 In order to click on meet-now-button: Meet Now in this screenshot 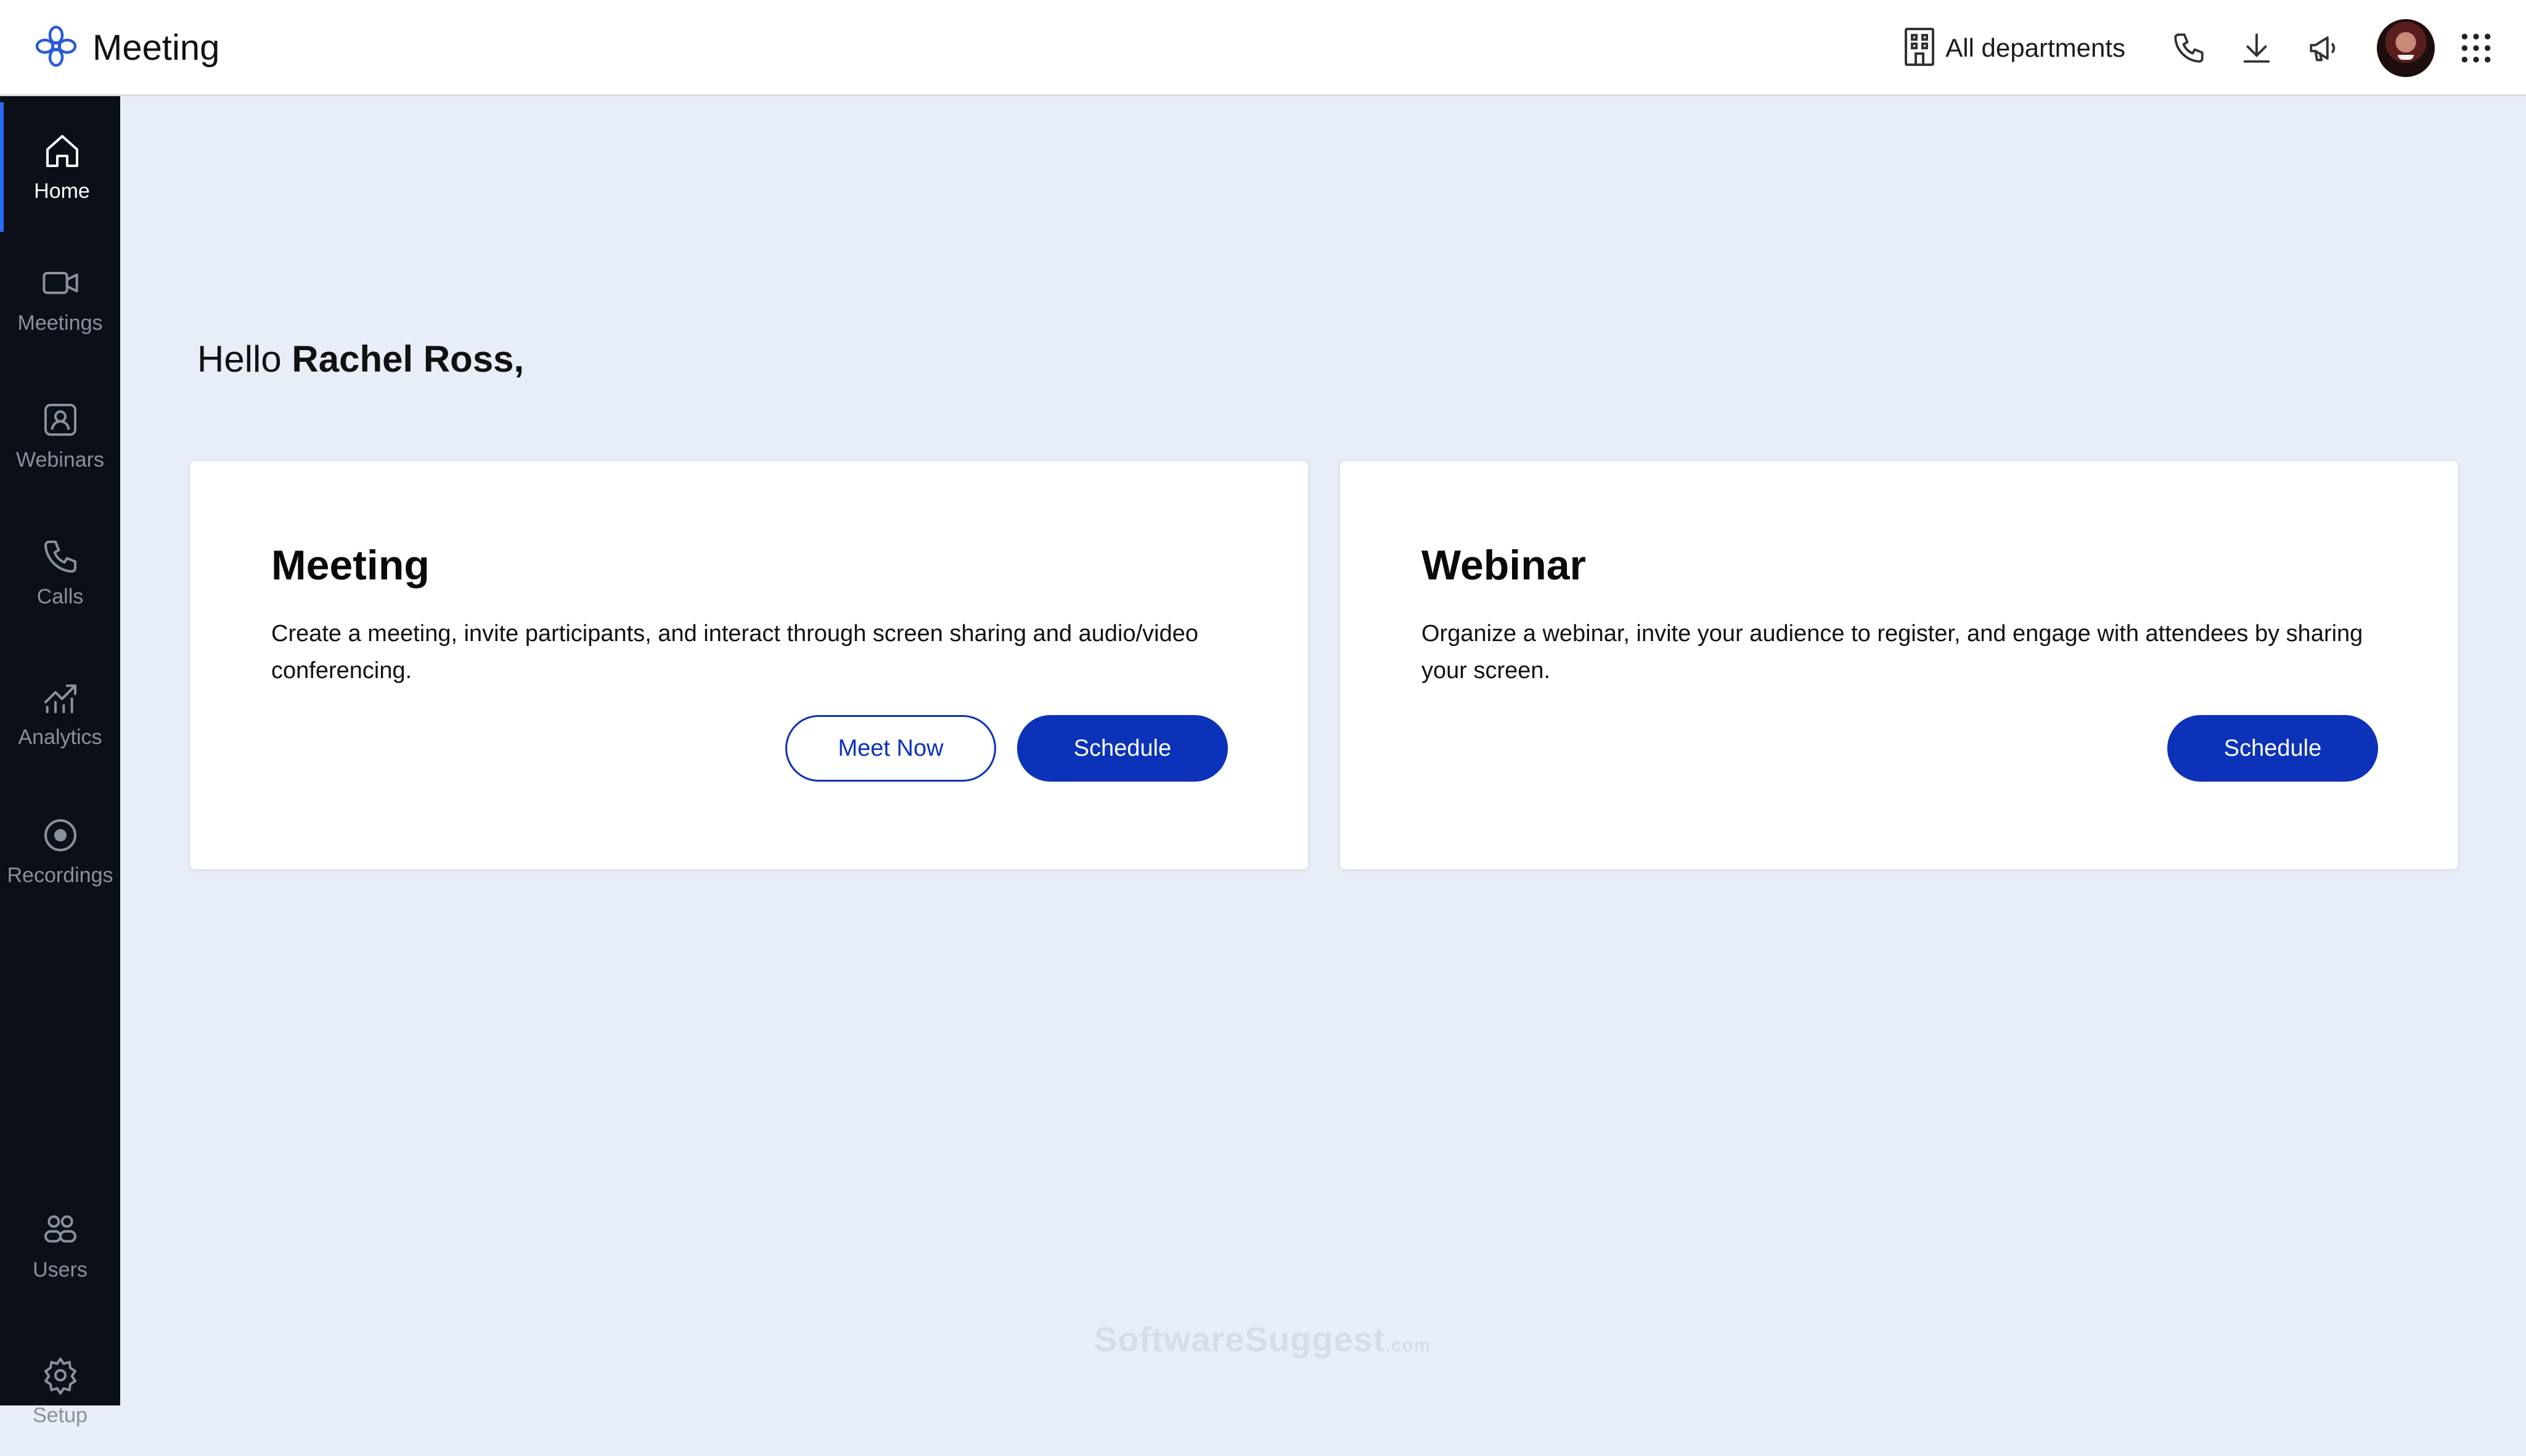, I will do `click(891, 748)`.